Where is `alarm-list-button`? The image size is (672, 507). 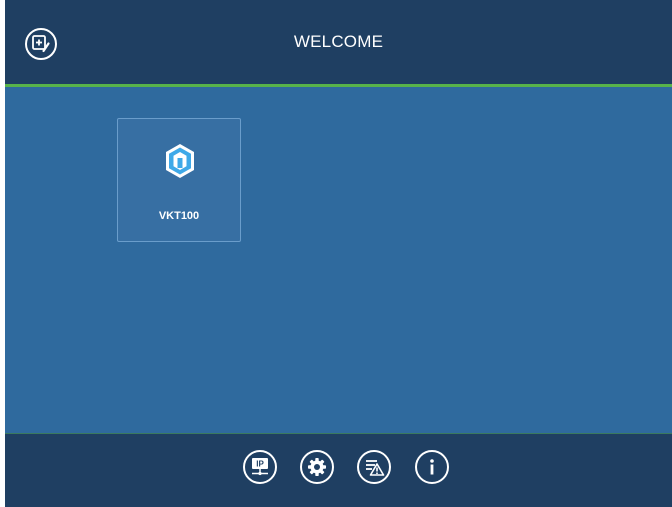 alarm-list-button is located at coordinates (374, 467).